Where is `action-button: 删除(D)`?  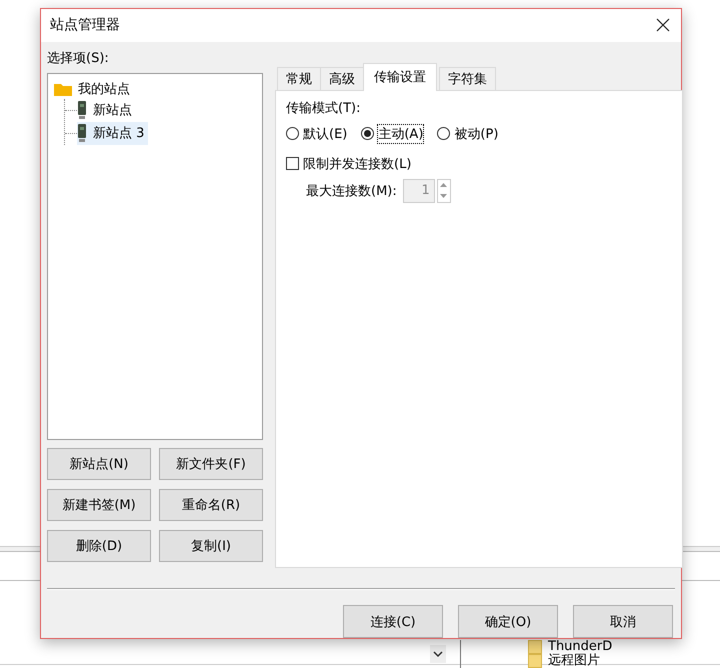 action-button: 删除(D) is located at coordinates (99, 546).